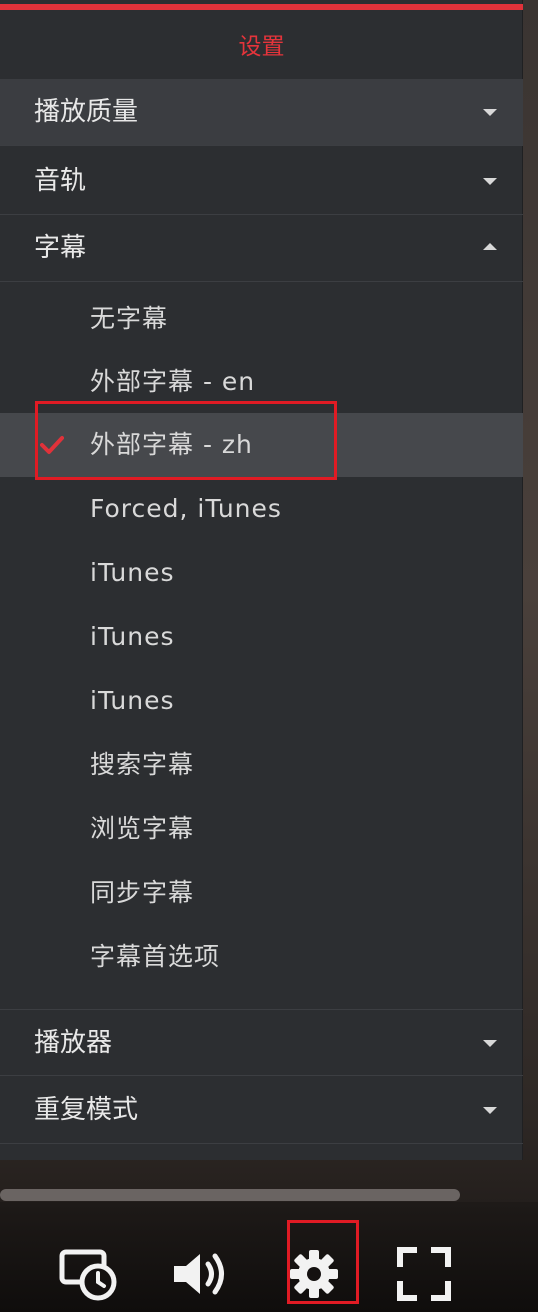  What do you see at coordinates (155, 956) in the screenshot?
I see `subtitle-option-label: 字幕首选项` at bounding box center [155, 956].